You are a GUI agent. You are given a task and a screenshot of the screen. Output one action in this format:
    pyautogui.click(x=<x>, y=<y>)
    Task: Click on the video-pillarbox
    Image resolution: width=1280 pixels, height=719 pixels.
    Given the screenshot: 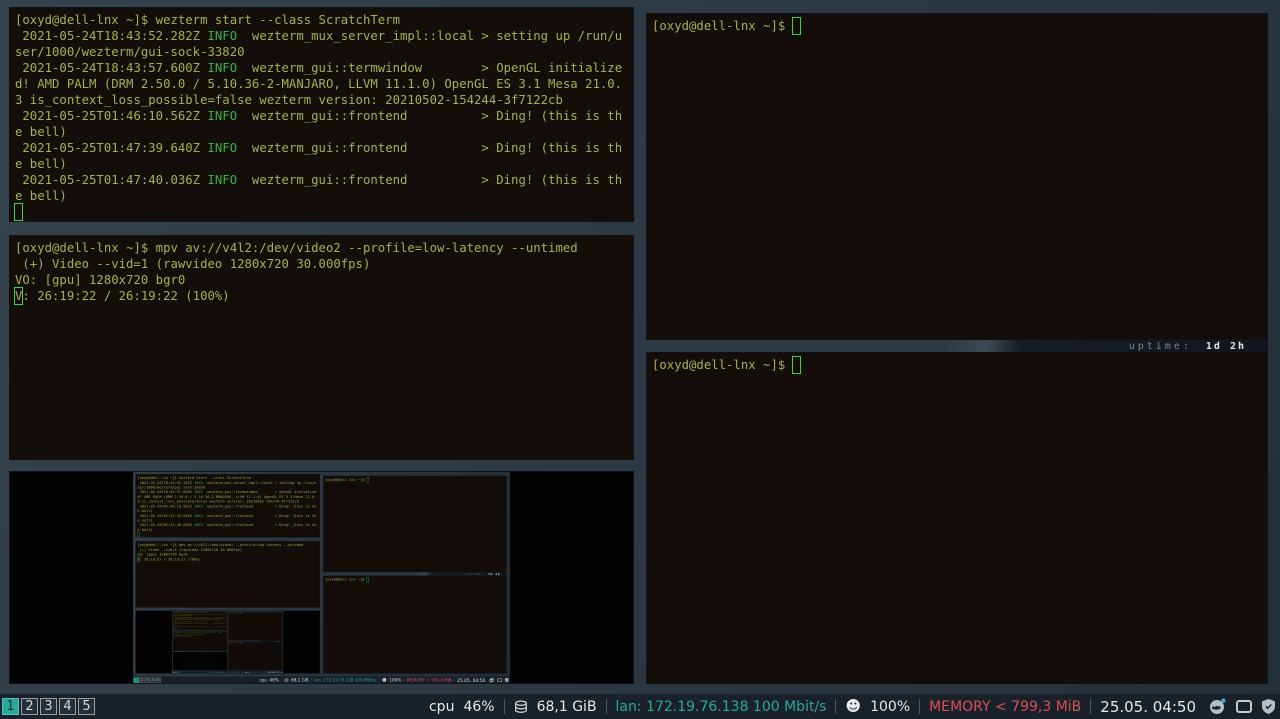 What is the action you would take?
    pyautogui.click(x=200, y=661)
    